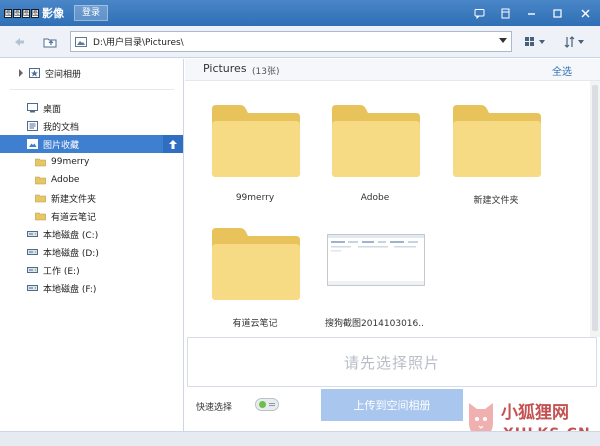  Describe the element at coordinates (91, 144) in the screenshot. I see `sidebar-item-pictures: 图片收藏` at that location.